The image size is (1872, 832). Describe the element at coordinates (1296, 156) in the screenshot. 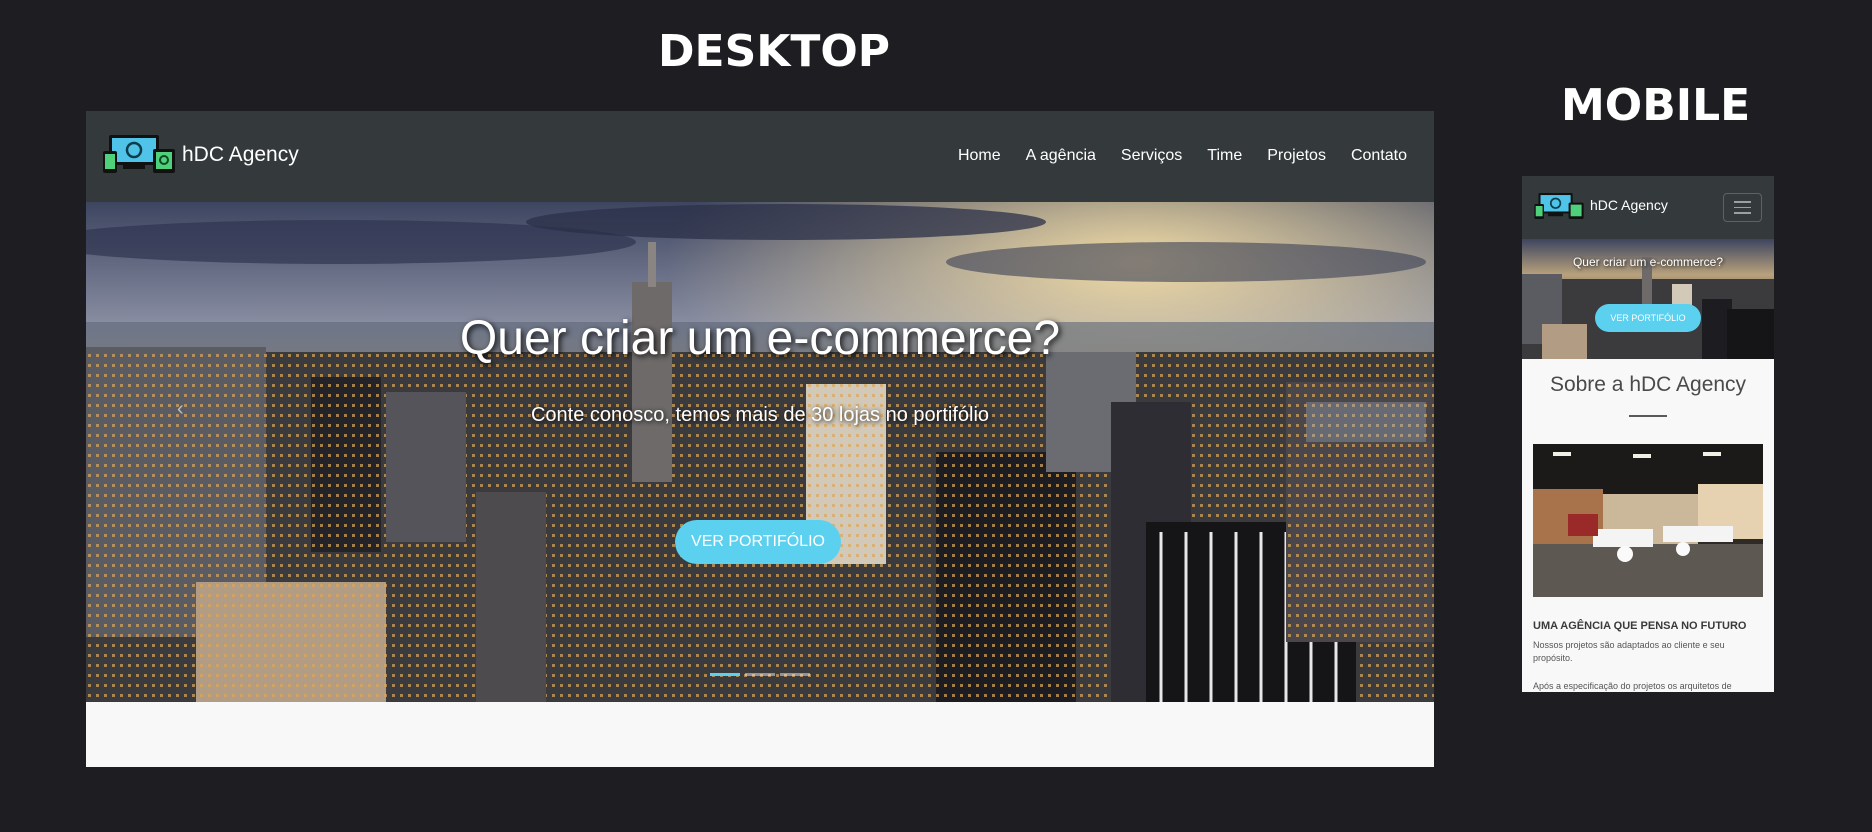

I see `nav-link-projetos: Projetos` at that location.